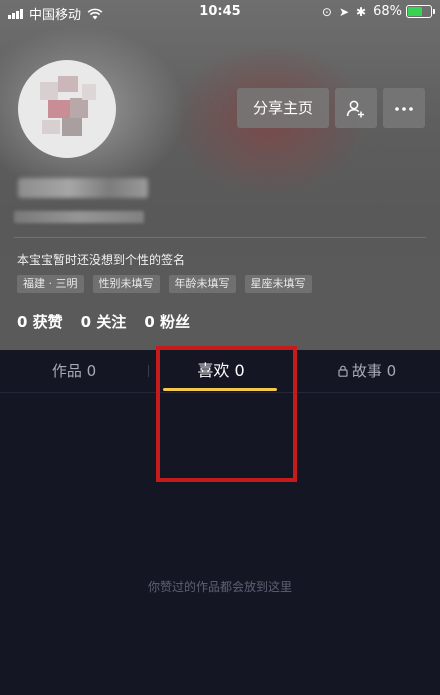 The height and width of the screenshot is (695, 440). I want to click on username-blurred, so click(83, 188).